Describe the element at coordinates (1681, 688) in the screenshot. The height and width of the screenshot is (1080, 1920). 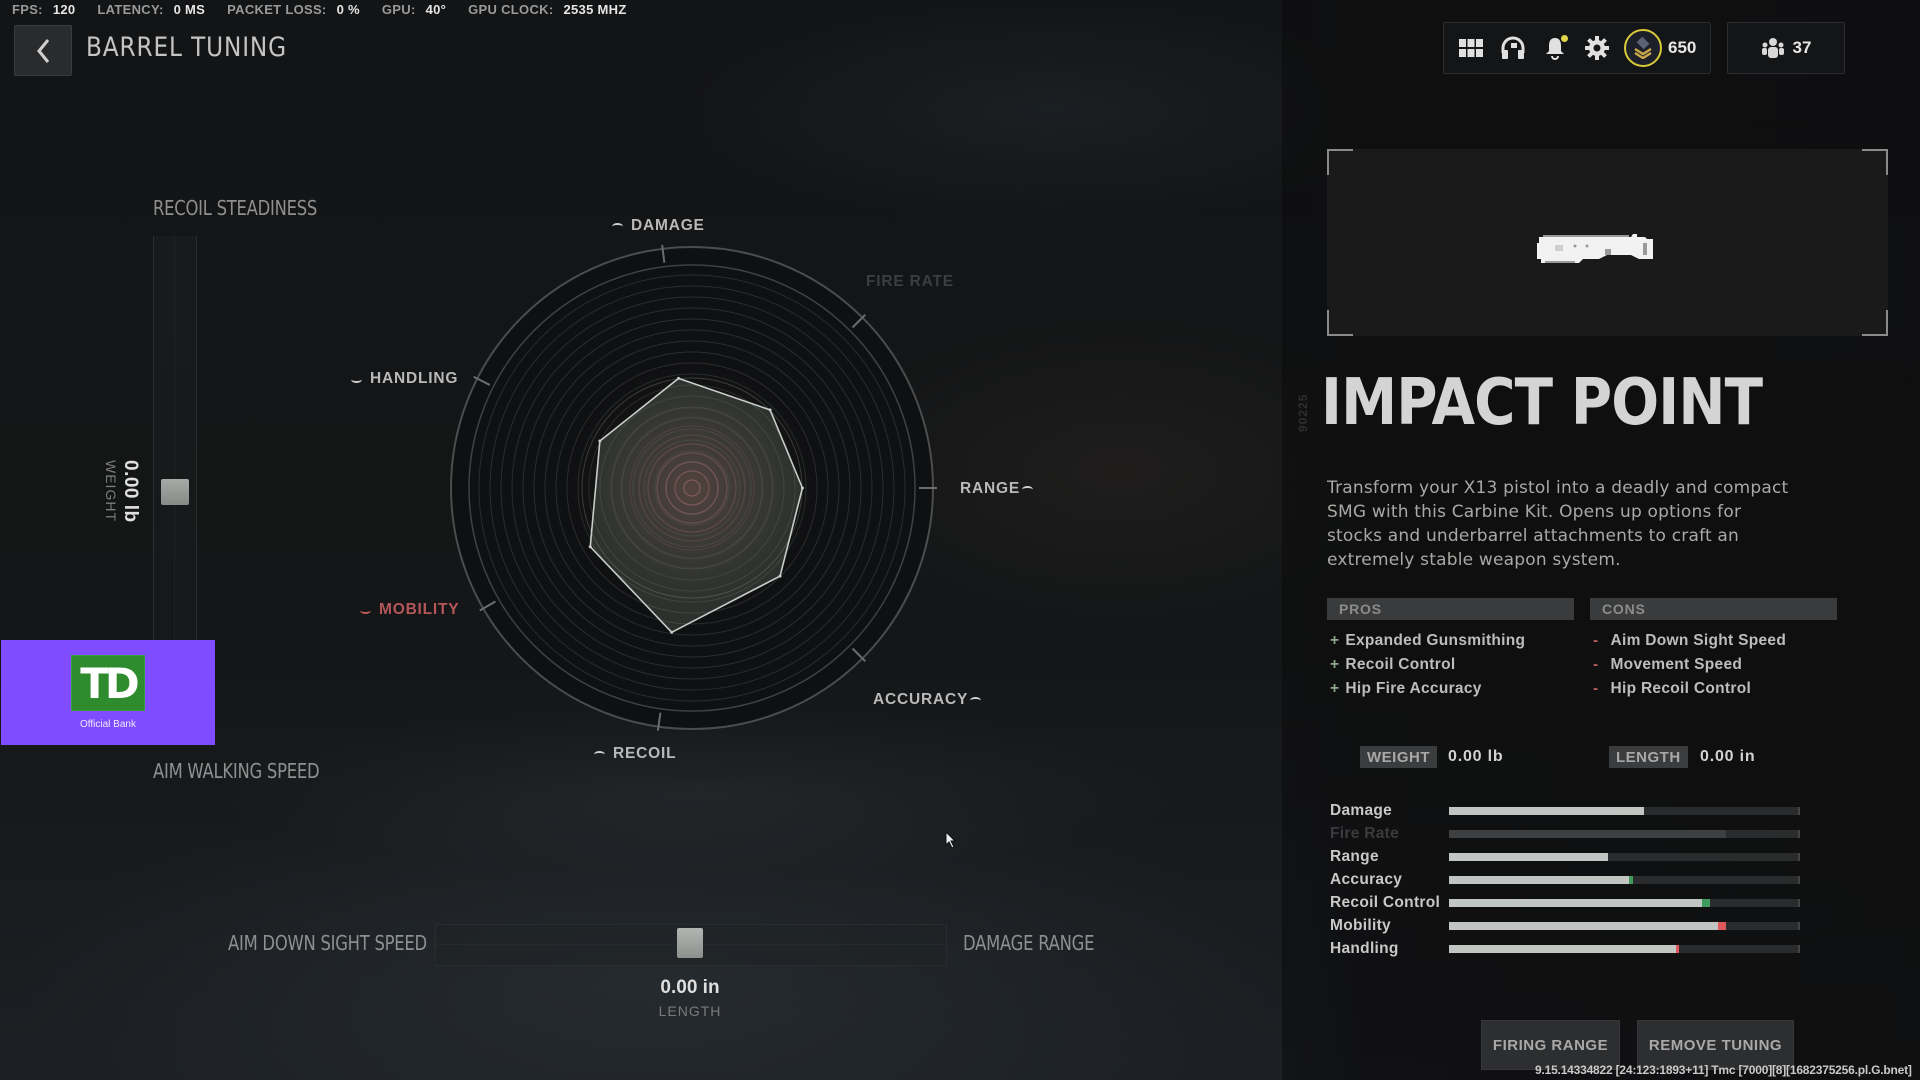
I see `con-text: Hip Recoil Control` at that location.